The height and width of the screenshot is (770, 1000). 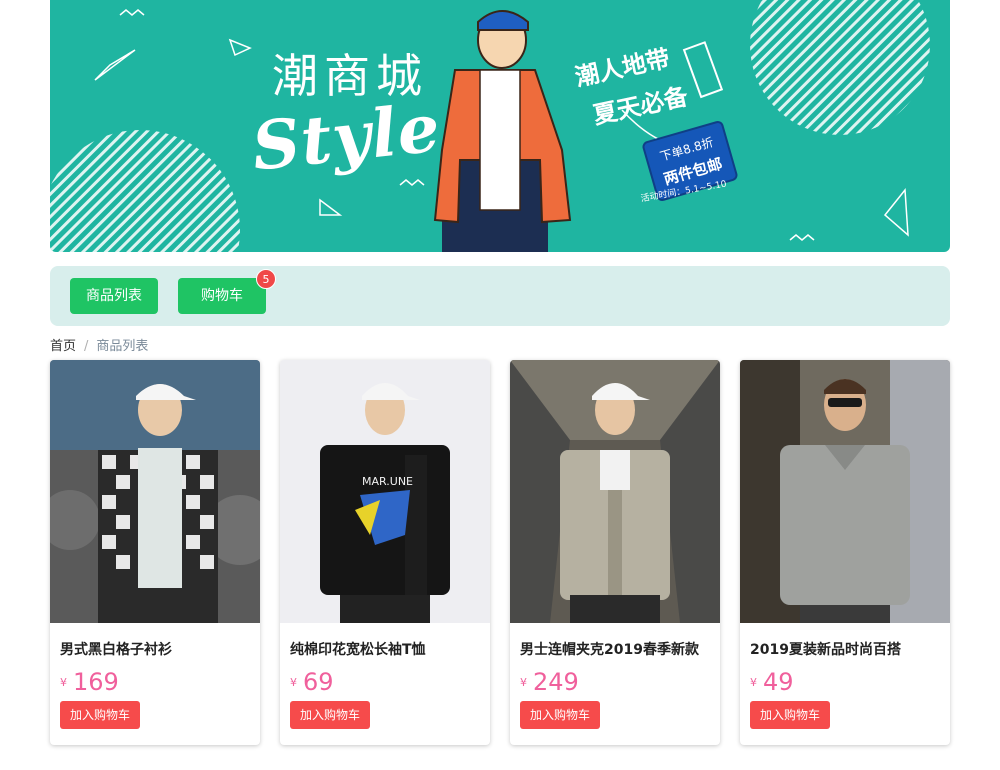 I want to click on product-card: 2019夏装新品时尚百搭 ¥49 加入购物车, so click(x=845, y=552).